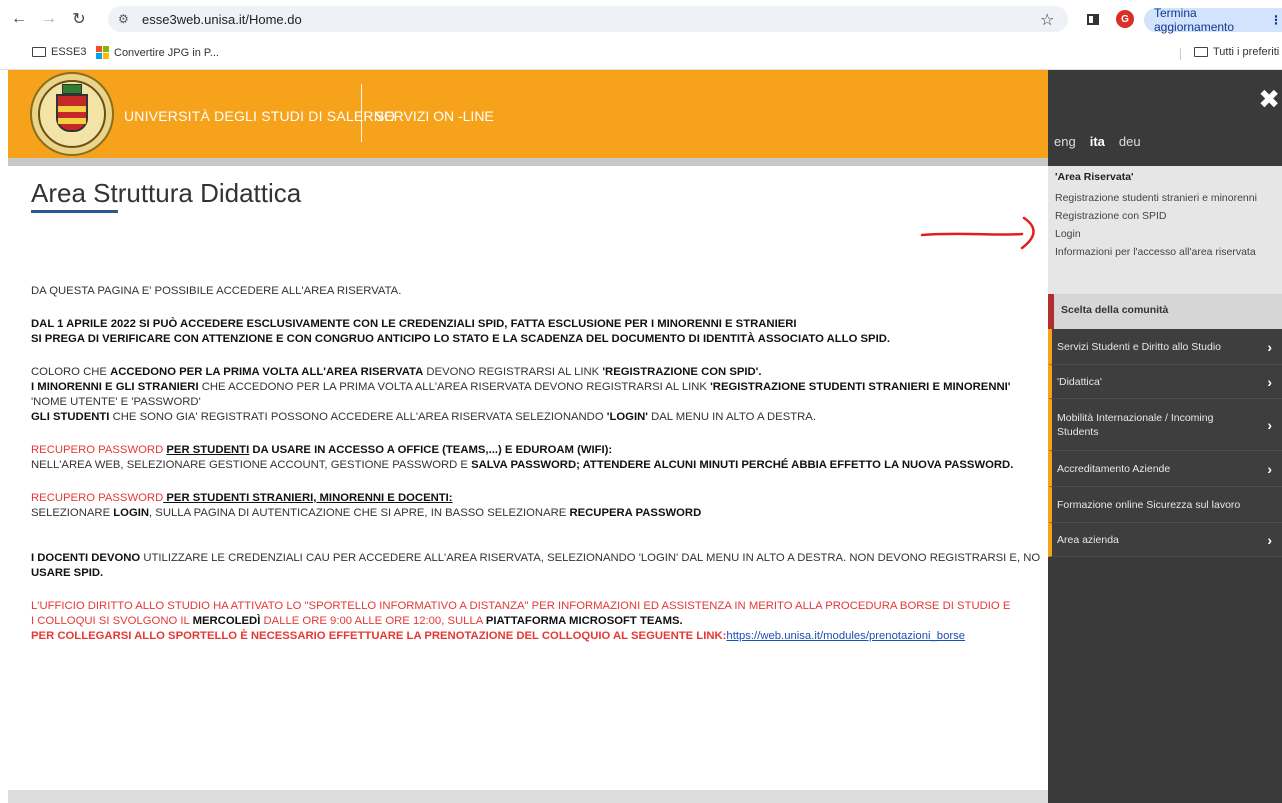 The height and width of the screenshot is (803, 1282). Describe the element at coordinates (226, 621) in the screenshot. I see `text-span: MERCOLEDÌ` at that location.